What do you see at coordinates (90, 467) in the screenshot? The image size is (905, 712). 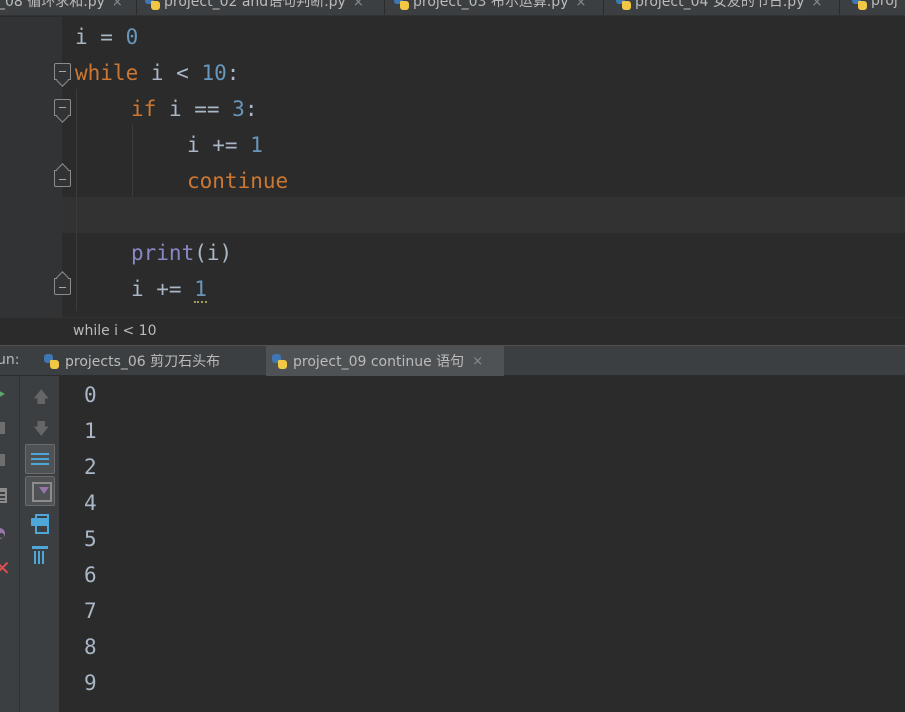 I see `console-line: 2` at bounding box center [90, 467].